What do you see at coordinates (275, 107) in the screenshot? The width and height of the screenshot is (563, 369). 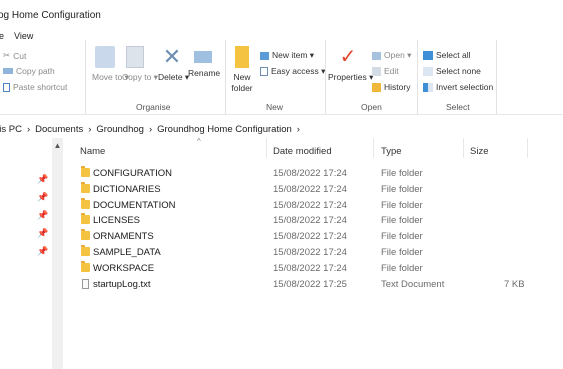 I see `new-group-label: New` at bounding box center [275, 107].